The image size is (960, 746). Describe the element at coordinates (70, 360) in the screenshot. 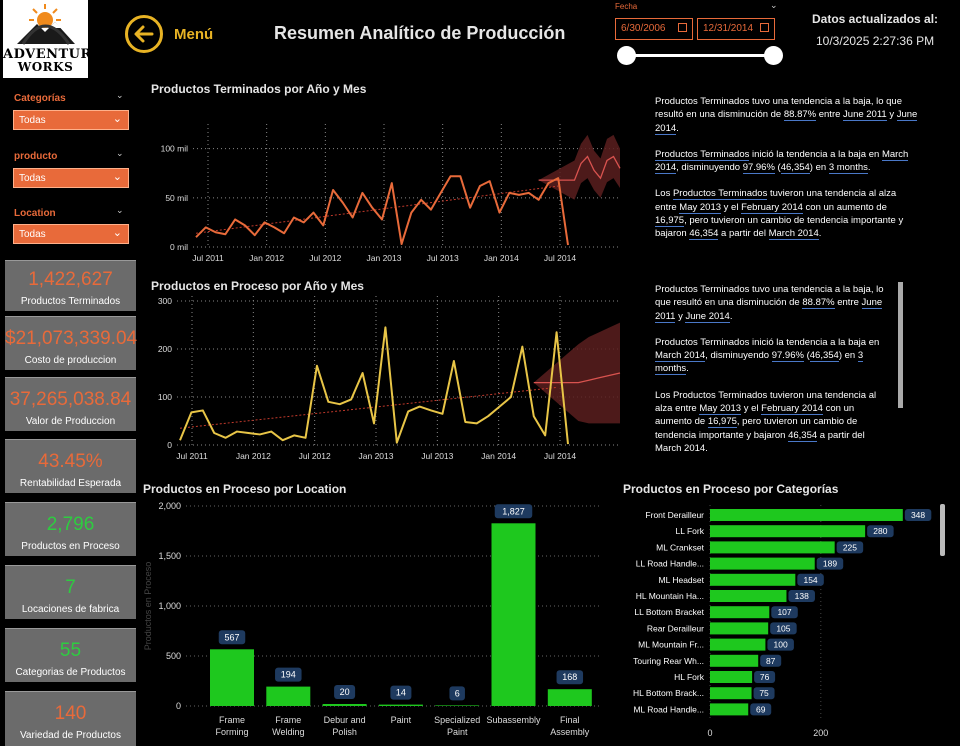

I see `kpi-label: Costo de produccion` at that location.